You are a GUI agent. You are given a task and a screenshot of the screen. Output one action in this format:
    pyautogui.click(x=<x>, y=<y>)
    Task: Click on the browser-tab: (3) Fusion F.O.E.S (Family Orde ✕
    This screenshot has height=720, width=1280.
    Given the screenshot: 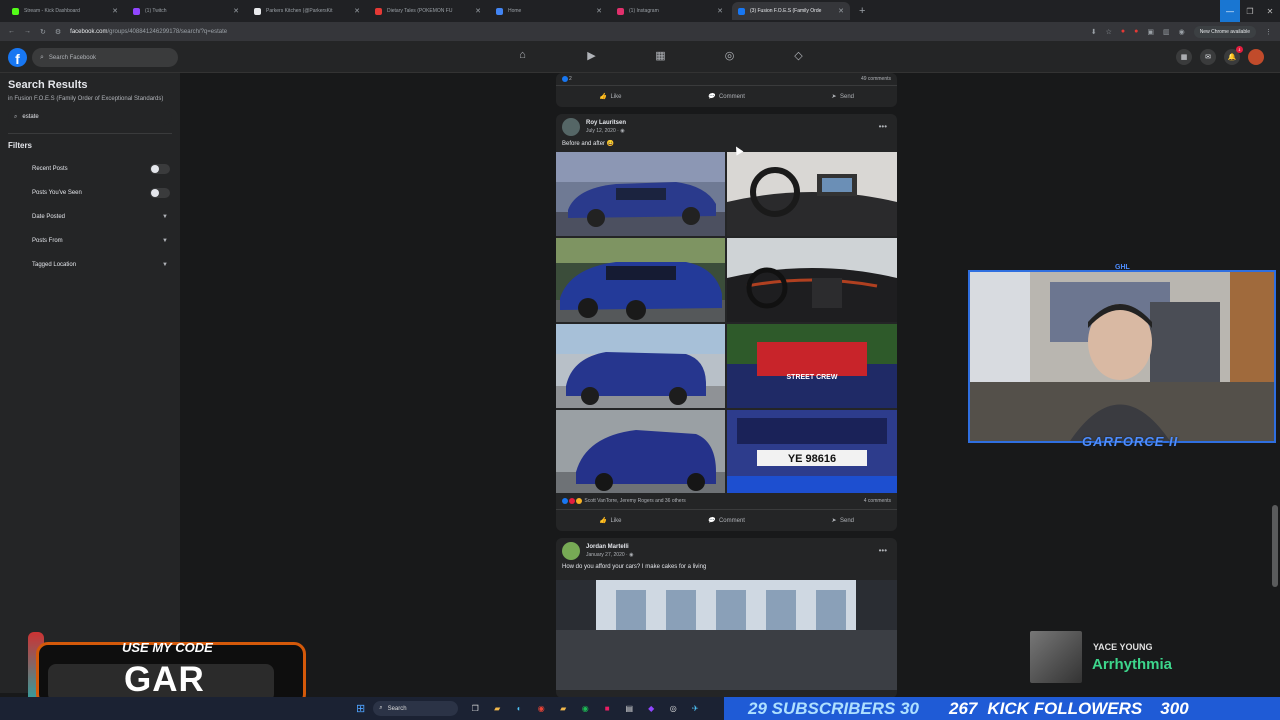 What is the action you would take?
    pyautogui.click(x=791, y=11)
    